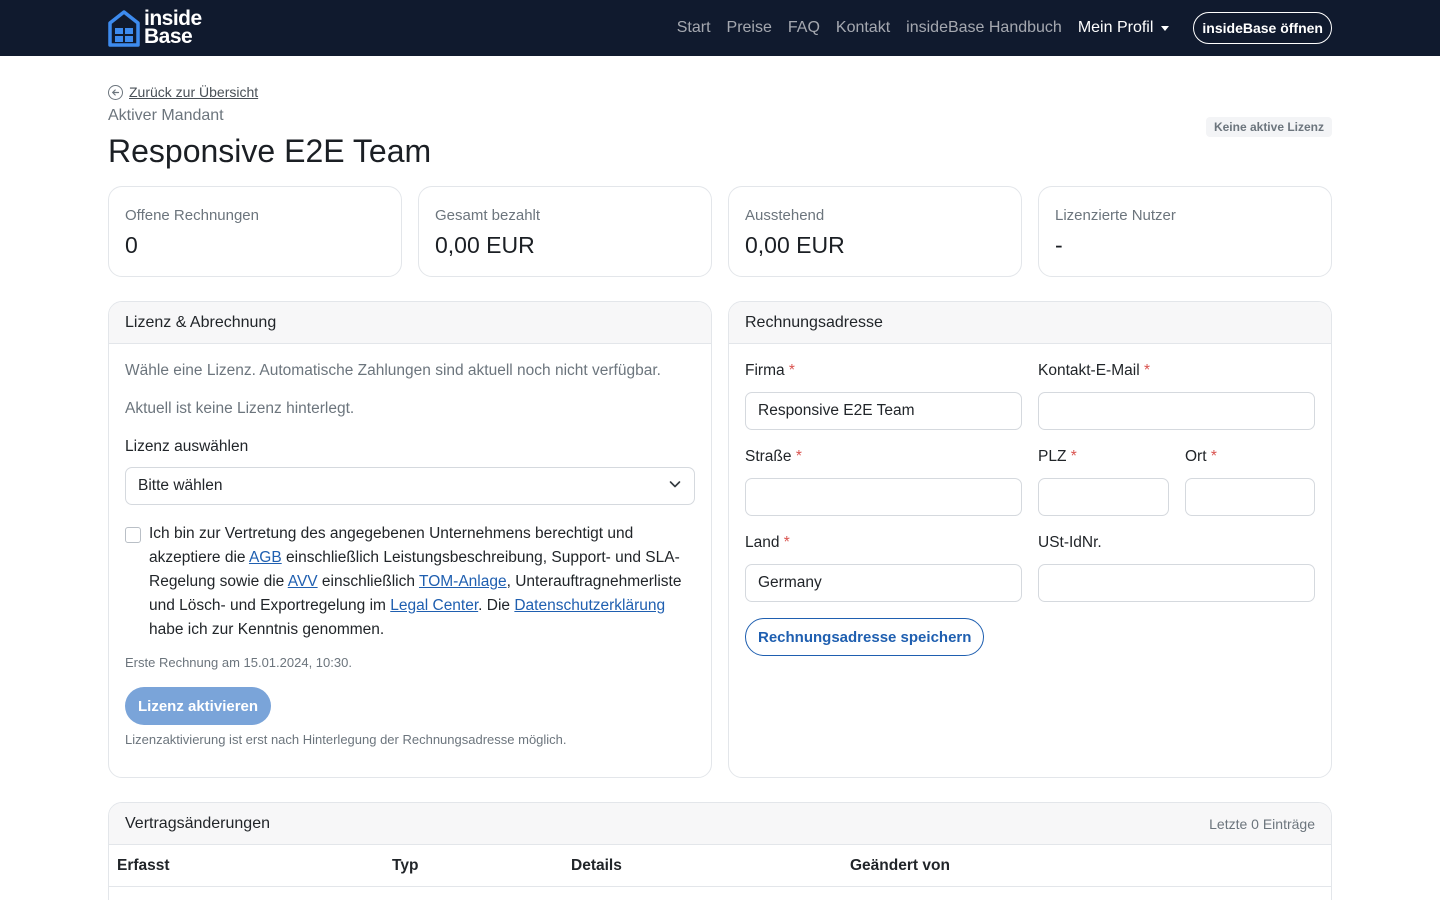 This screenshot has width=1440, height=900. I want to click on street-label: Straße *, so click(773, 456).